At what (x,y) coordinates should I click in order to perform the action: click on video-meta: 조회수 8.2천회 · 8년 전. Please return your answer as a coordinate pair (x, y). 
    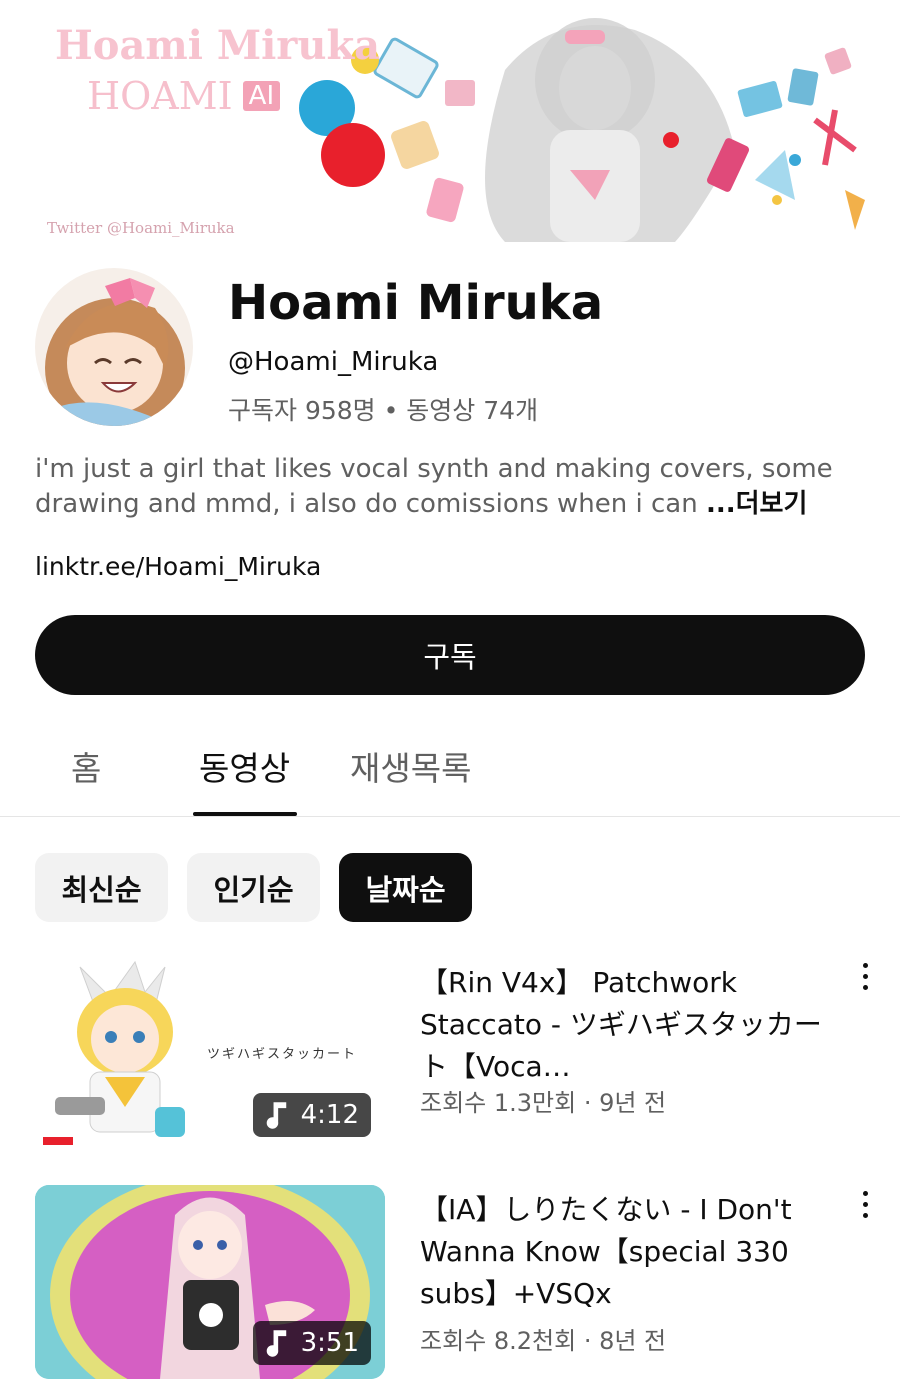
    Looking at the image, I should click on (543, 1341).